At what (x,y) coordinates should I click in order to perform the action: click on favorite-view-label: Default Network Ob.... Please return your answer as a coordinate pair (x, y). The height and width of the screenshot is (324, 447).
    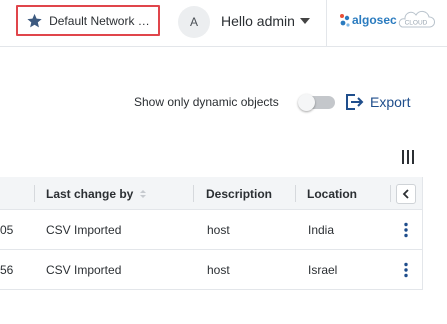
    Looking at the image, I should click on (103, 20).